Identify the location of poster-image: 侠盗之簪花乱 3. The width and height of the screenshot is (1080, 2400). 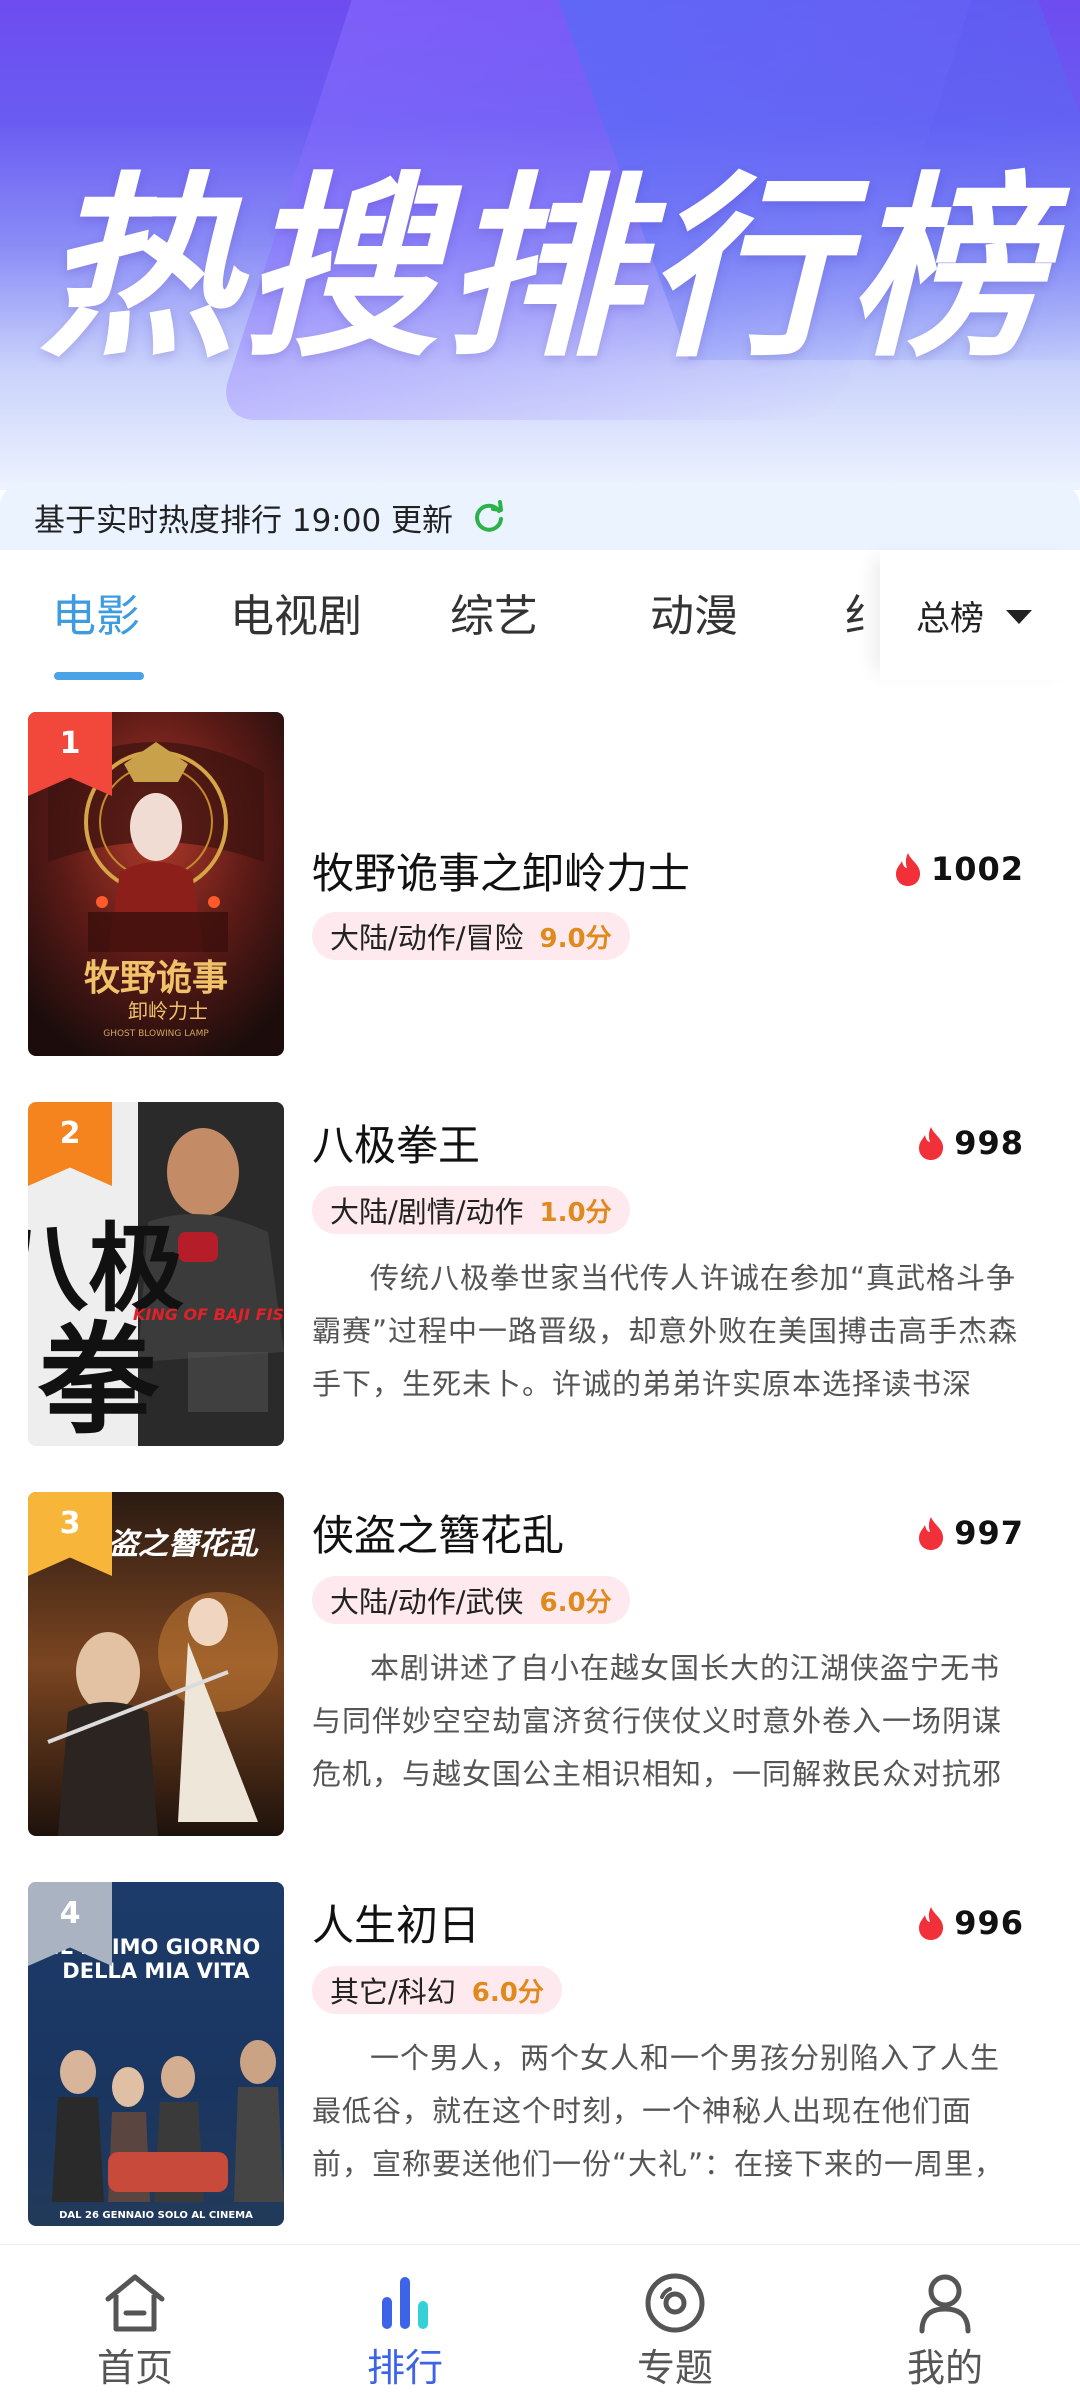
(156, 1664).